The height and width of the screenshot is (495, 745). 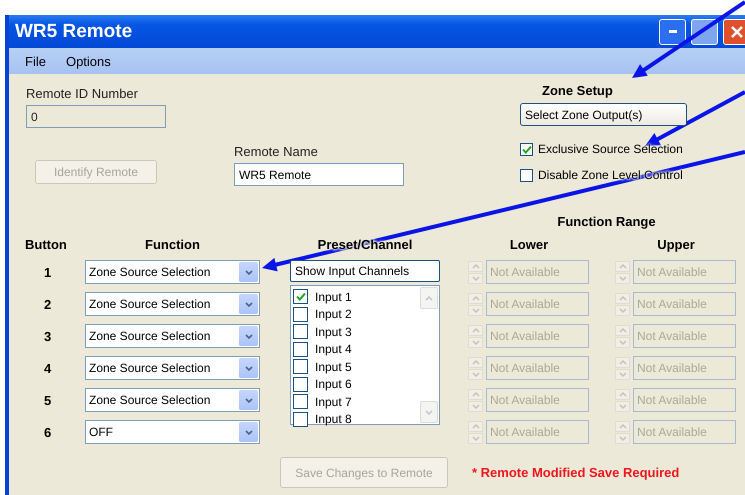 I want to click on minimize-button, so click(x=672, y=31).